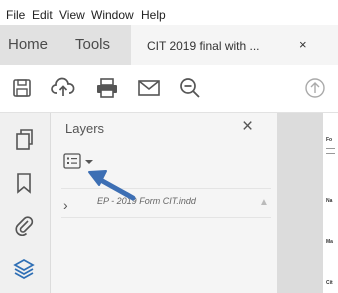 The height and width of the screenshot is (293, 338). Describe the element at coordinates (28, 45) in the screenshot. I see `tab-home: Home` at that location.